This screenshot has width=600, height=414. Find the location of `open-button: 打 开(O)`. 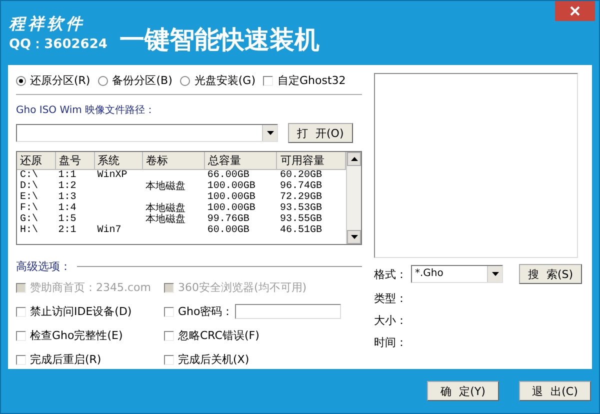

open-button: 打 开(O) is located at coordinates (320, 133).